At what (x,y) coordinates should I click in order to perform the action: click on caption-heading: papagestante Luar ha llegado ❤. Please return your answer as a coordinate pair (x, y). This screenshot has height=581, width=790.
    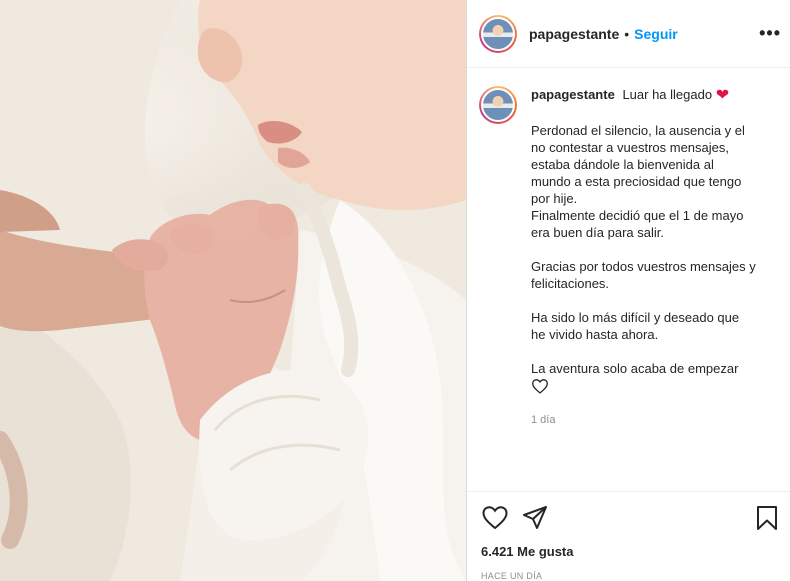
    Looking at the image, I should click on (656, 95).